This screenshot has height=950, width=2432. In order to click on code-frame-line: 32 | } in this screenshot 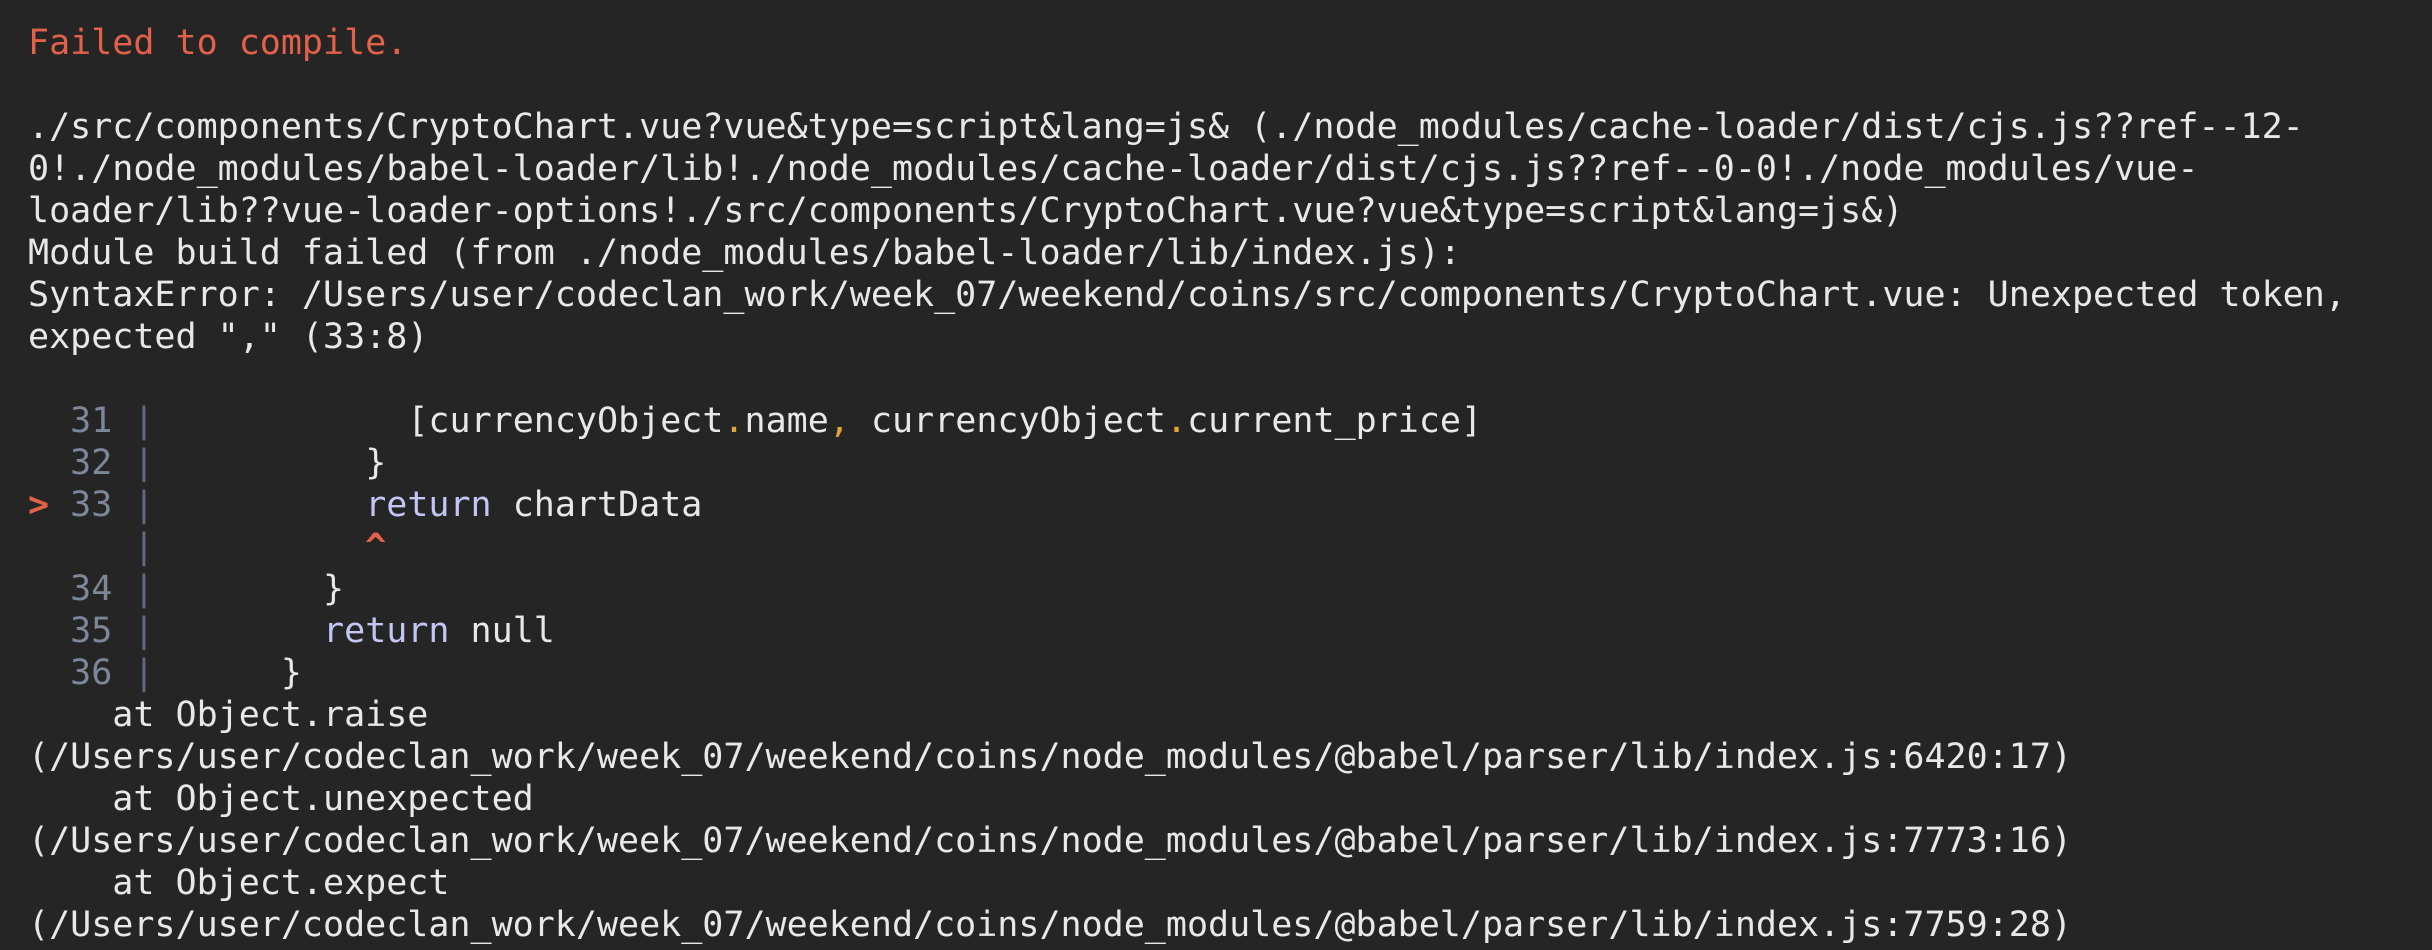, I will do `click(1216, 463)`.